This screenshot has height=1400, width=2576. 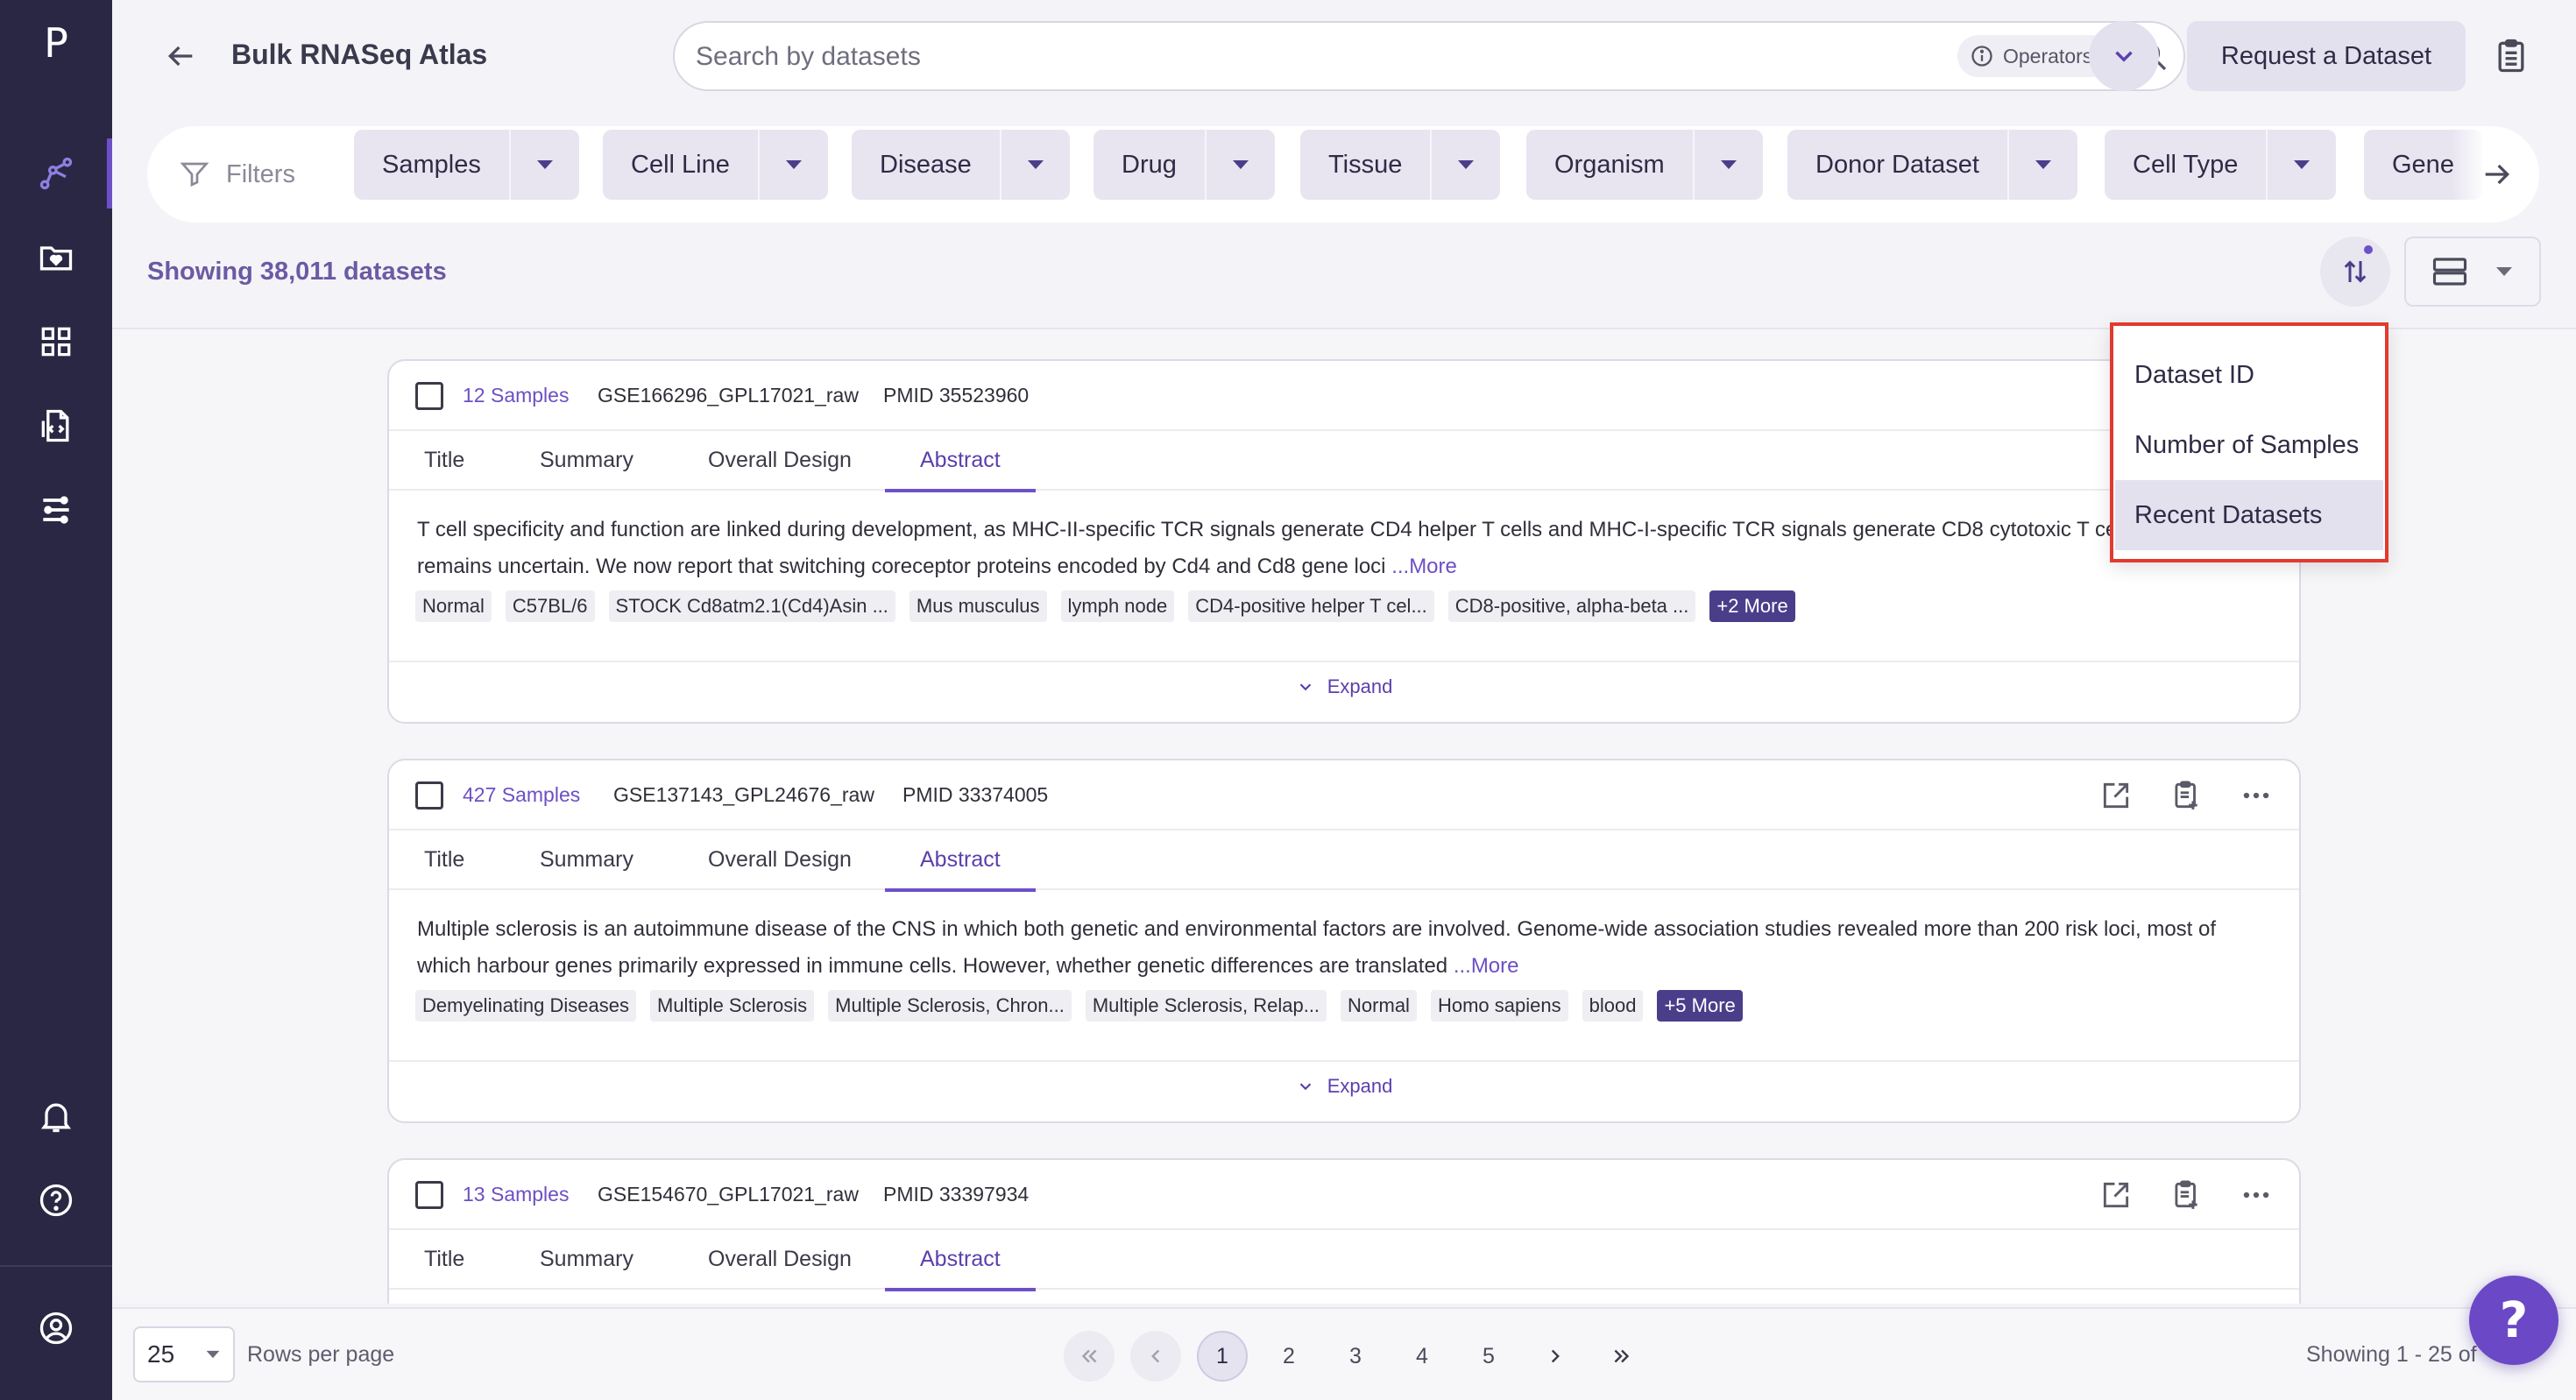 I want to click on filter-chip-label: Samples, so click(x=431, y=164).